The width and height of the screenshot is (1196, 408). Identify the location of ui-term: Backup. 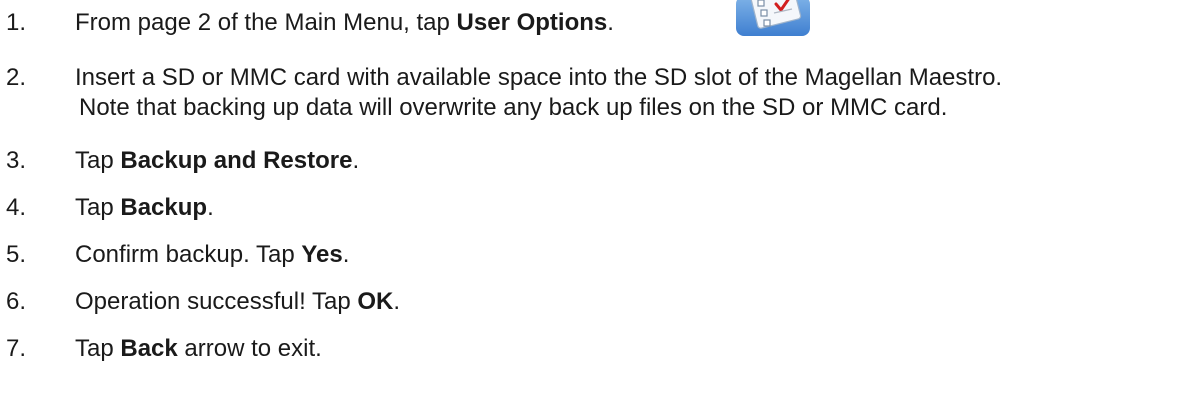
(164, 207).